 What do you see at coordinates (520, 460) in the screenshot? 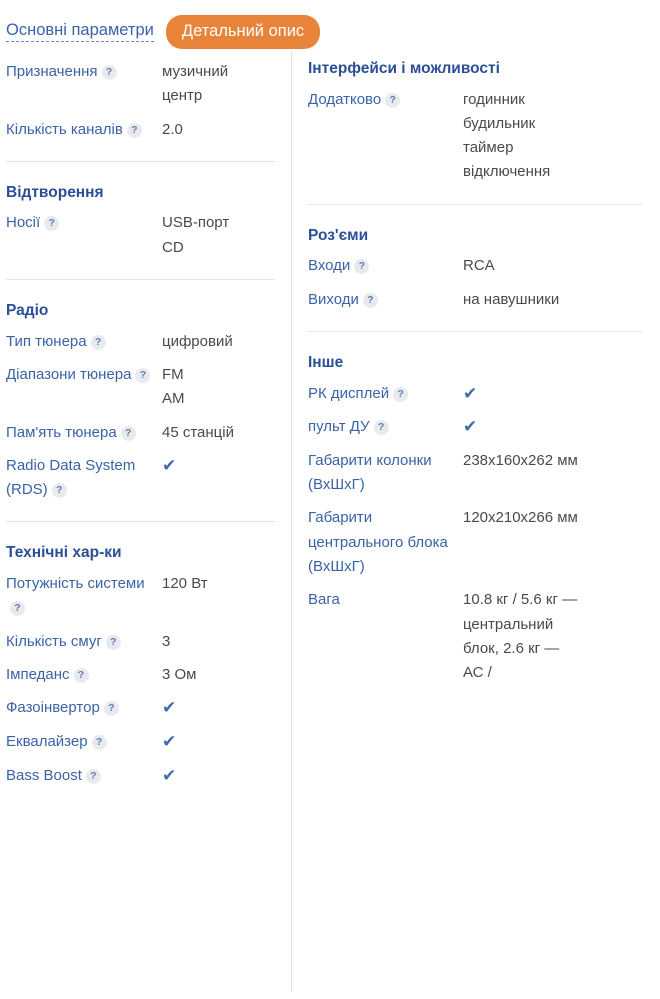
I see `spec-value: 238x160x262 мм` at bounding box center [520, 460].